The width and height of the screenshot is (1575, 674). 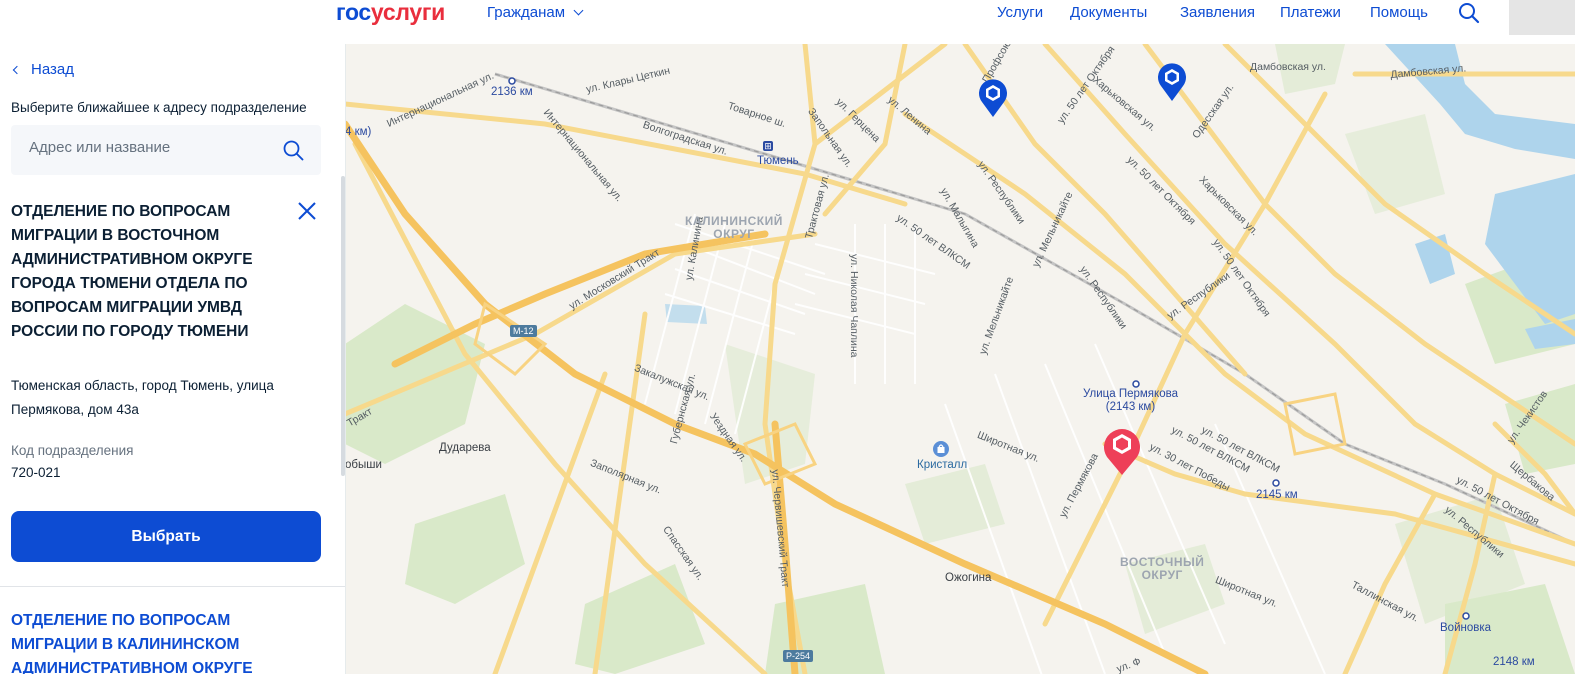 What do you see at coordinates (1514, 662) in the screenshot?
I see `station-label: 2148 км` at bounding box center [1514, 662].